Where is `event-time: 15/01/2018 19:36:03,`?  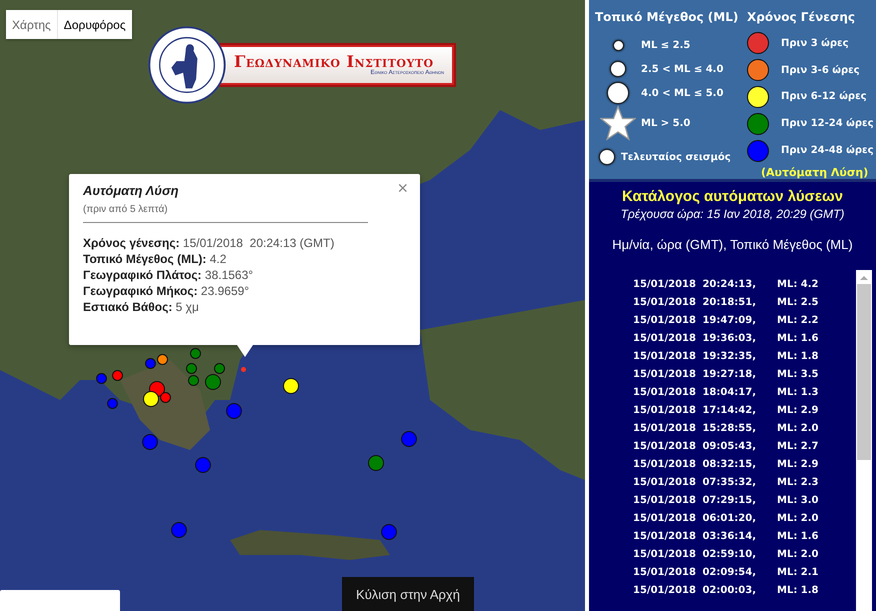 event-time: 15/01/2018 19:36:03, is located at coordinates (699, 338).